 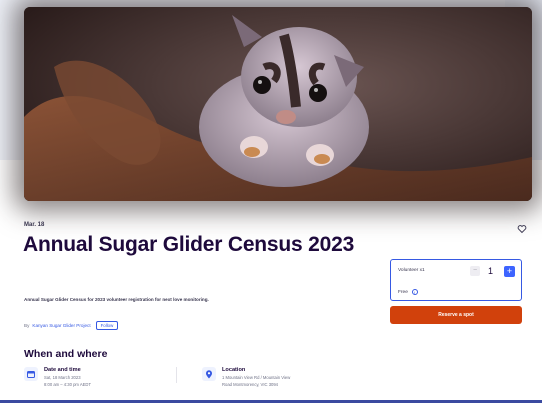 I want to click on follow-button: Follow, so click(x=107, y=325).